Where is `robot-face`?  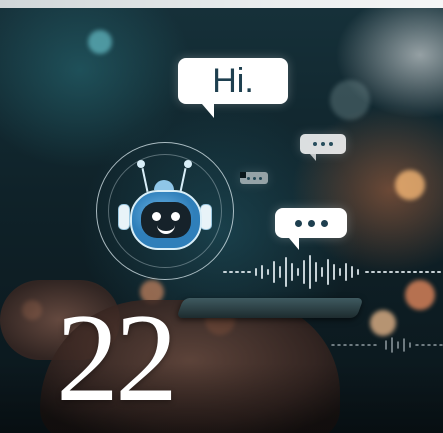
robot-face is located at coordinates (166, 220).